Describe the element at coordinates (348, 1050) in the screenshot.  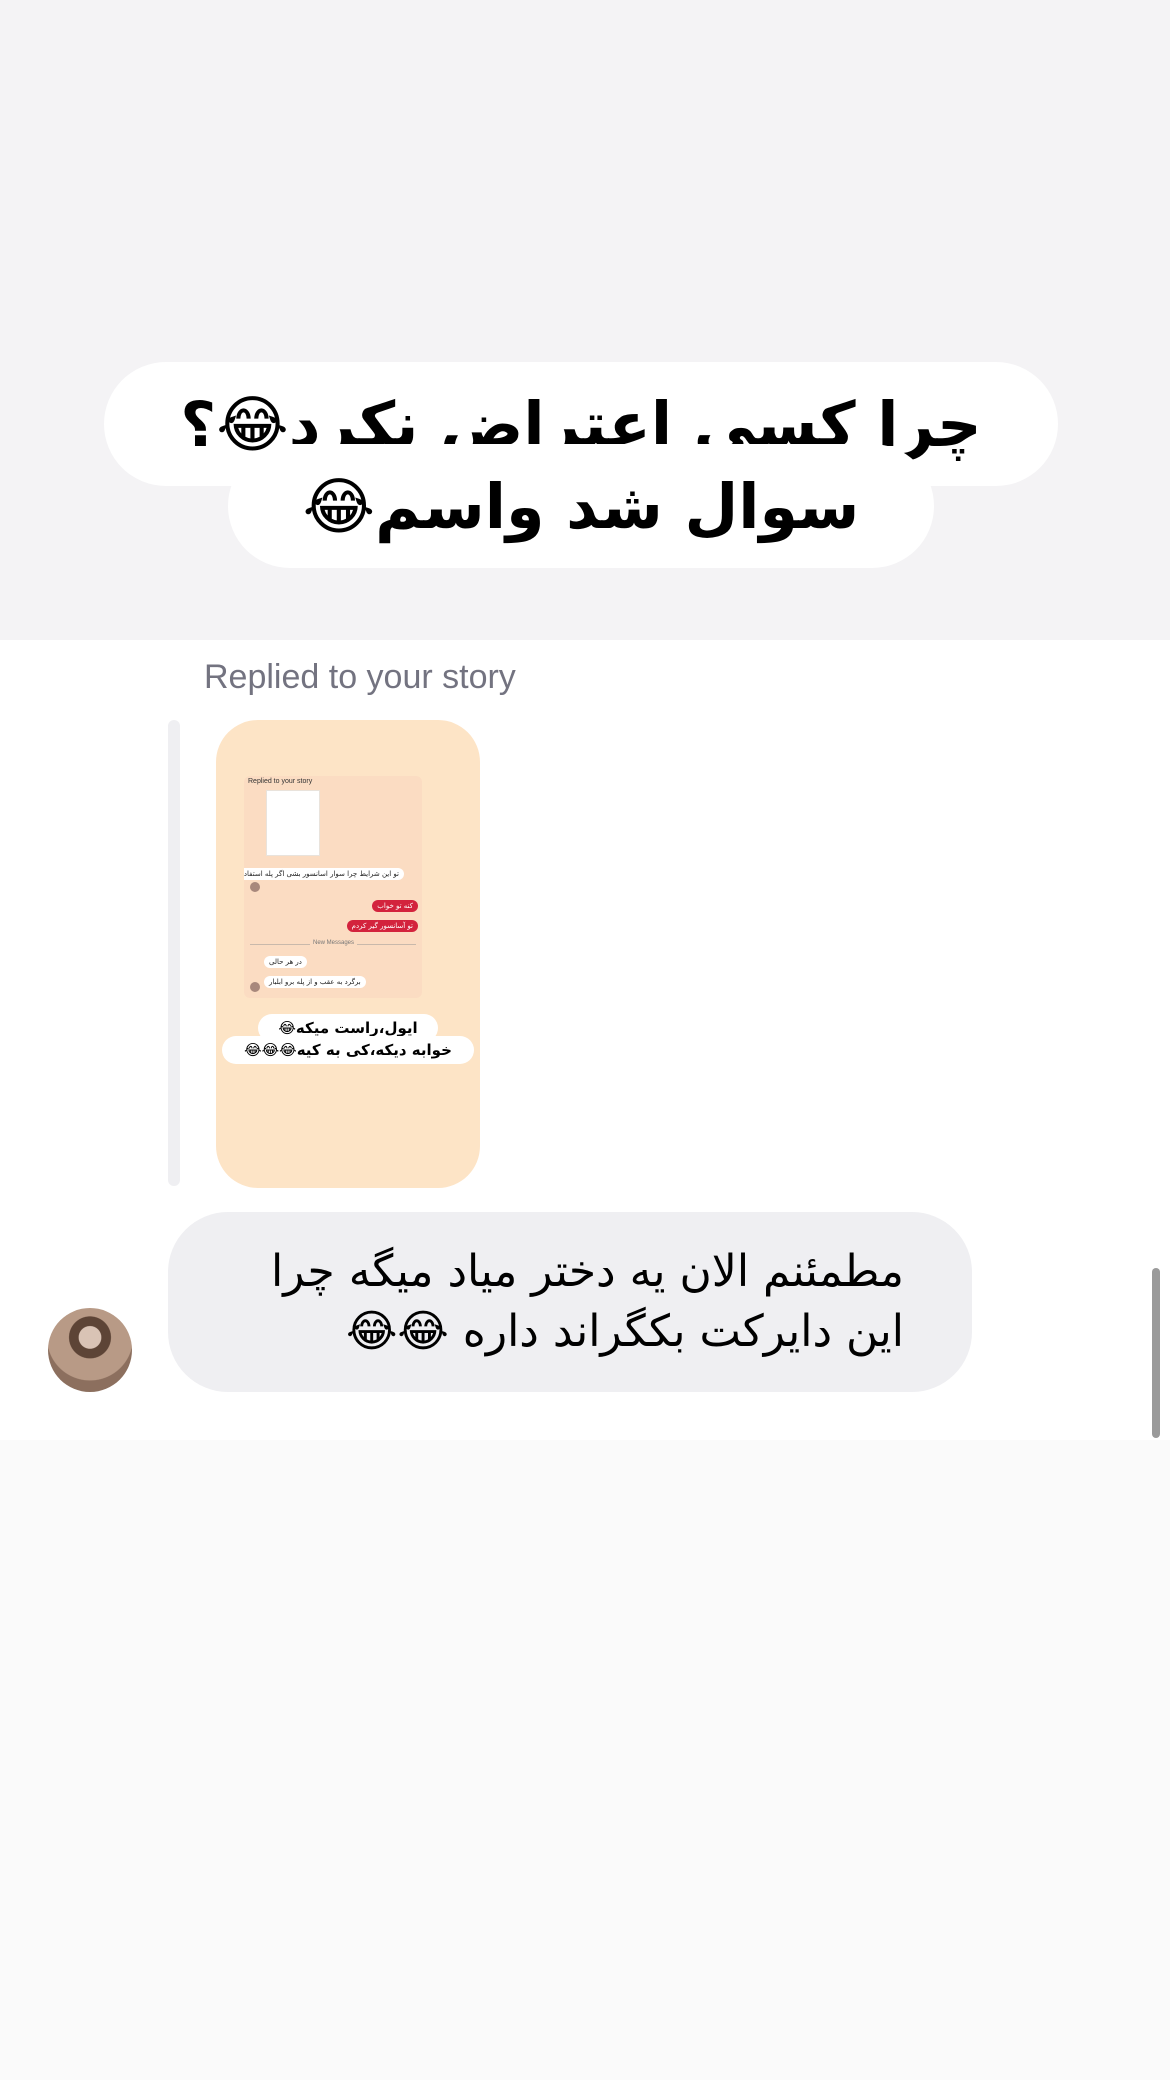
I see `story-preview-caption-line-2: خوابه دیکه،کی به کیه😂😂😂` at that location.